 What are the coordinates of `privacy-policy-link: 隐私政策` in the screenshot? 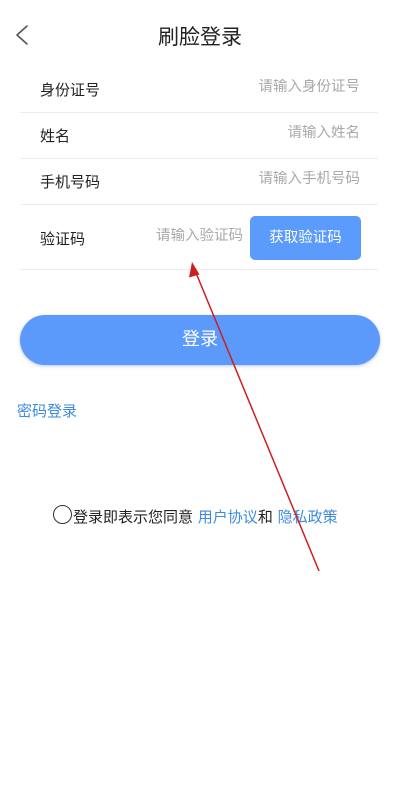 It's located at (308, 517).